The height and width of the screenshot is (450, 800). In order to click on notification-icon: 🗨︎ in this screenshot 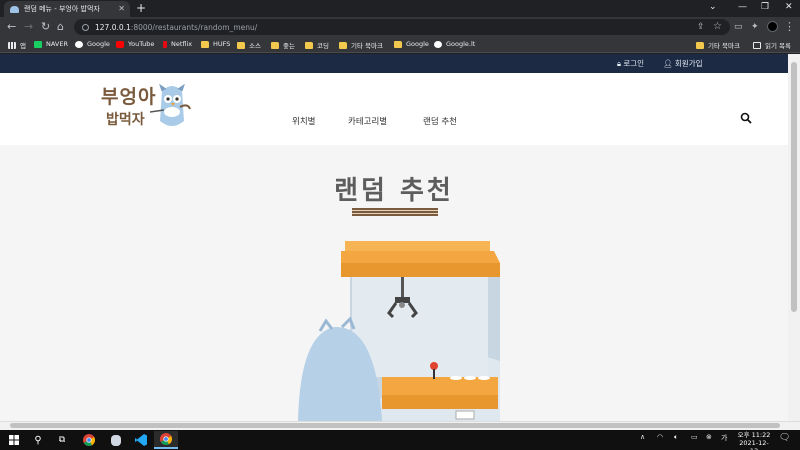, I will do `click(784, 438)`.